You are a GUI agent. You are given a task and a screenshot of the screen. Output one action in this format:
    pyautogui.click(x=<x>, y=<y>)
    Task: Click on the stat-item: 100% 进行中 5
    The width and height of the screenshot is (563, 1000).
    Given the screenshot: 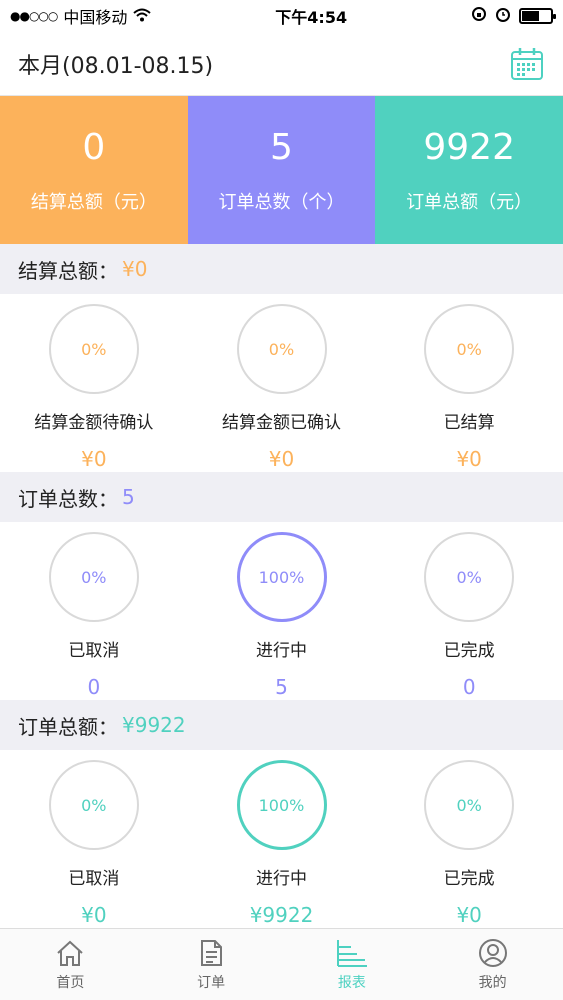 What is the action you would take?
    pyautogui.click(x=282, y=611)
    